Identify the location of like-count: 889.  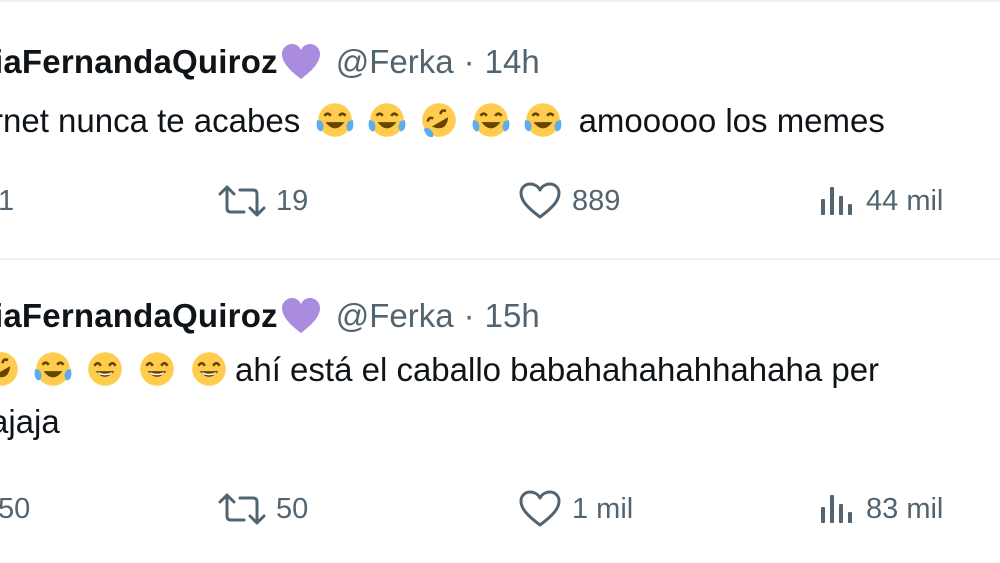
(596, 200).